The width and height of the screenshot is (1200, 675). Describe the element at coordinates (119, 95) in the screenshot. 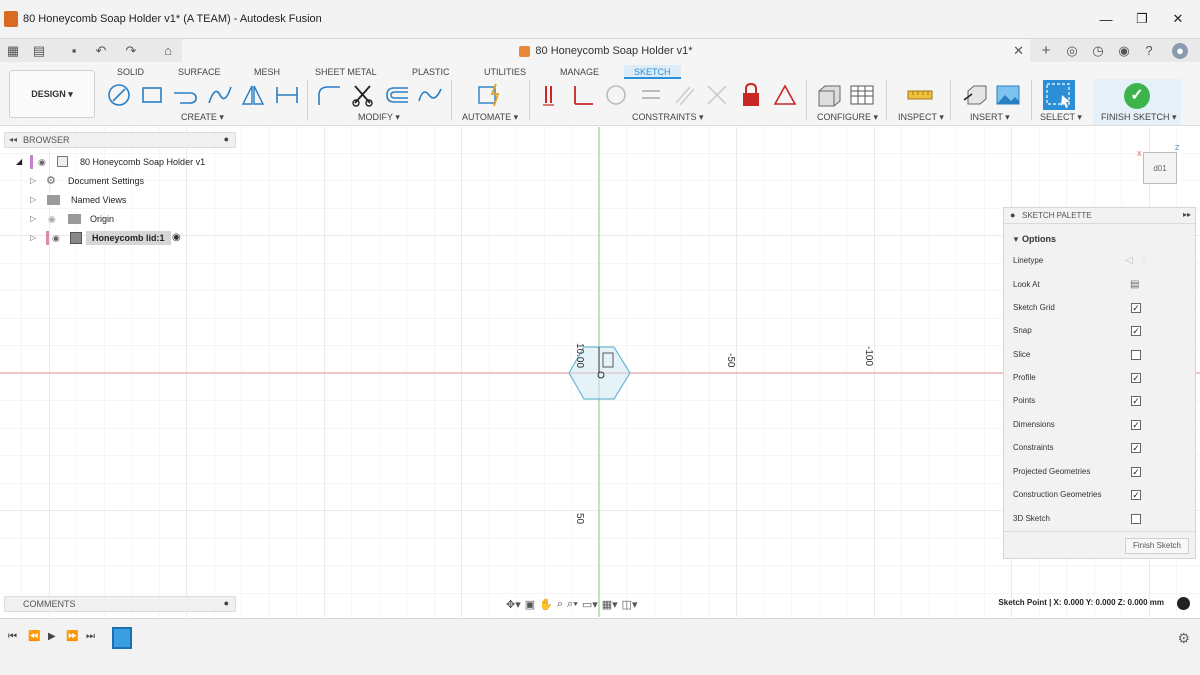

I see `line-tool-icon` at that location.